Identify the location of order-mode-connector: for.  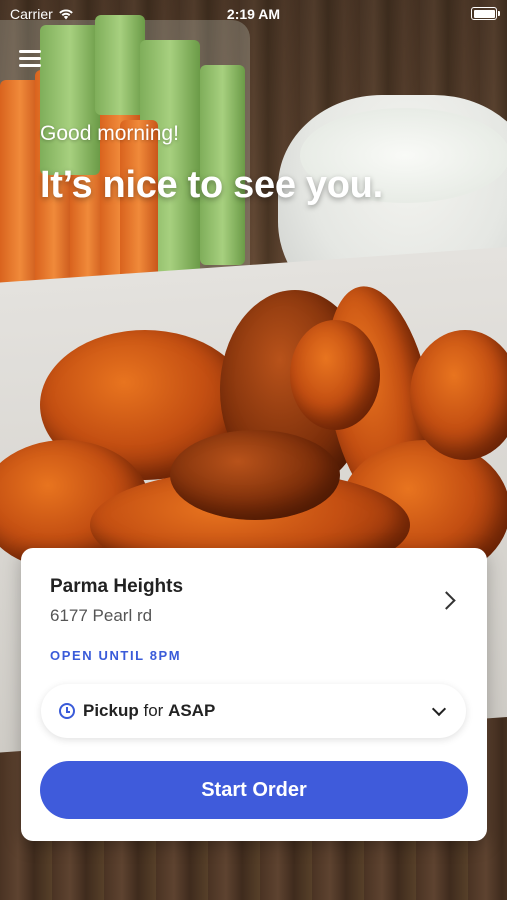
(153, 710).